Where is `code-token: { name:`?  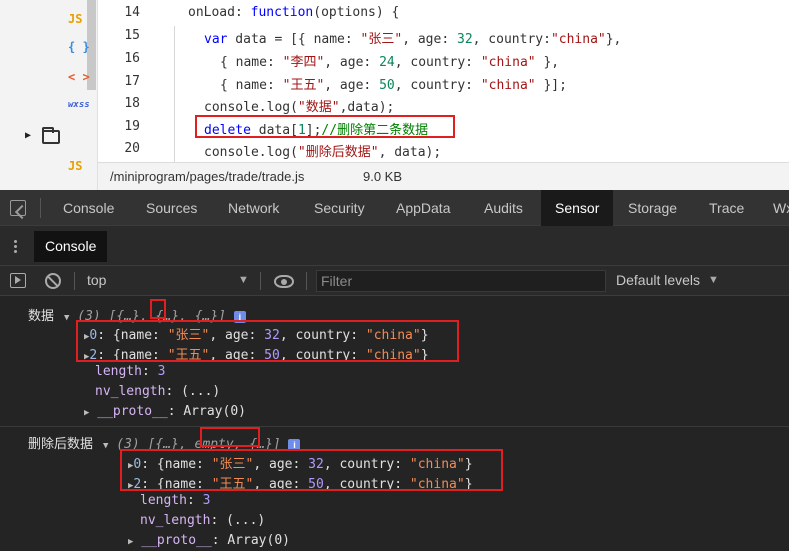 code-token: { name: is located at coordinates (251, 85).